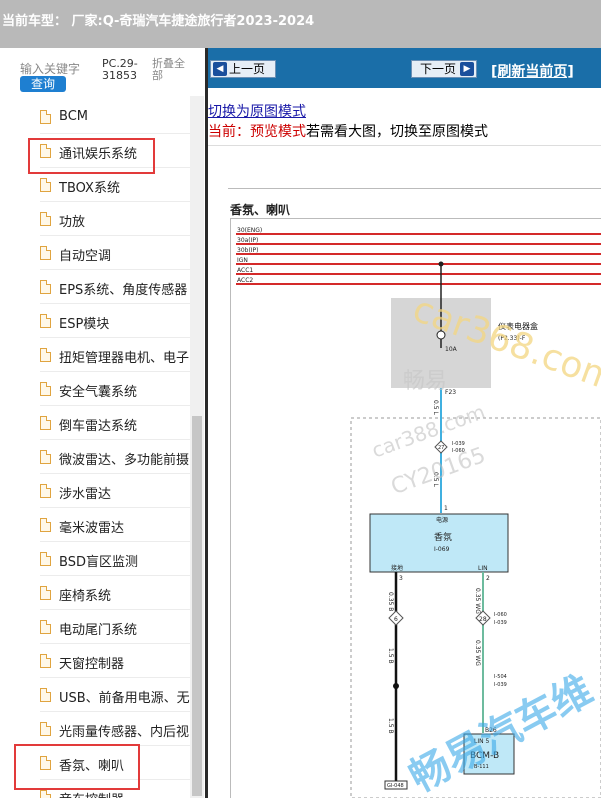 This screenshot has width=601, height=802. I want to click on mode-hint: 当前：预览模式若需看大图，切换至原图模式, so click(348, 131).